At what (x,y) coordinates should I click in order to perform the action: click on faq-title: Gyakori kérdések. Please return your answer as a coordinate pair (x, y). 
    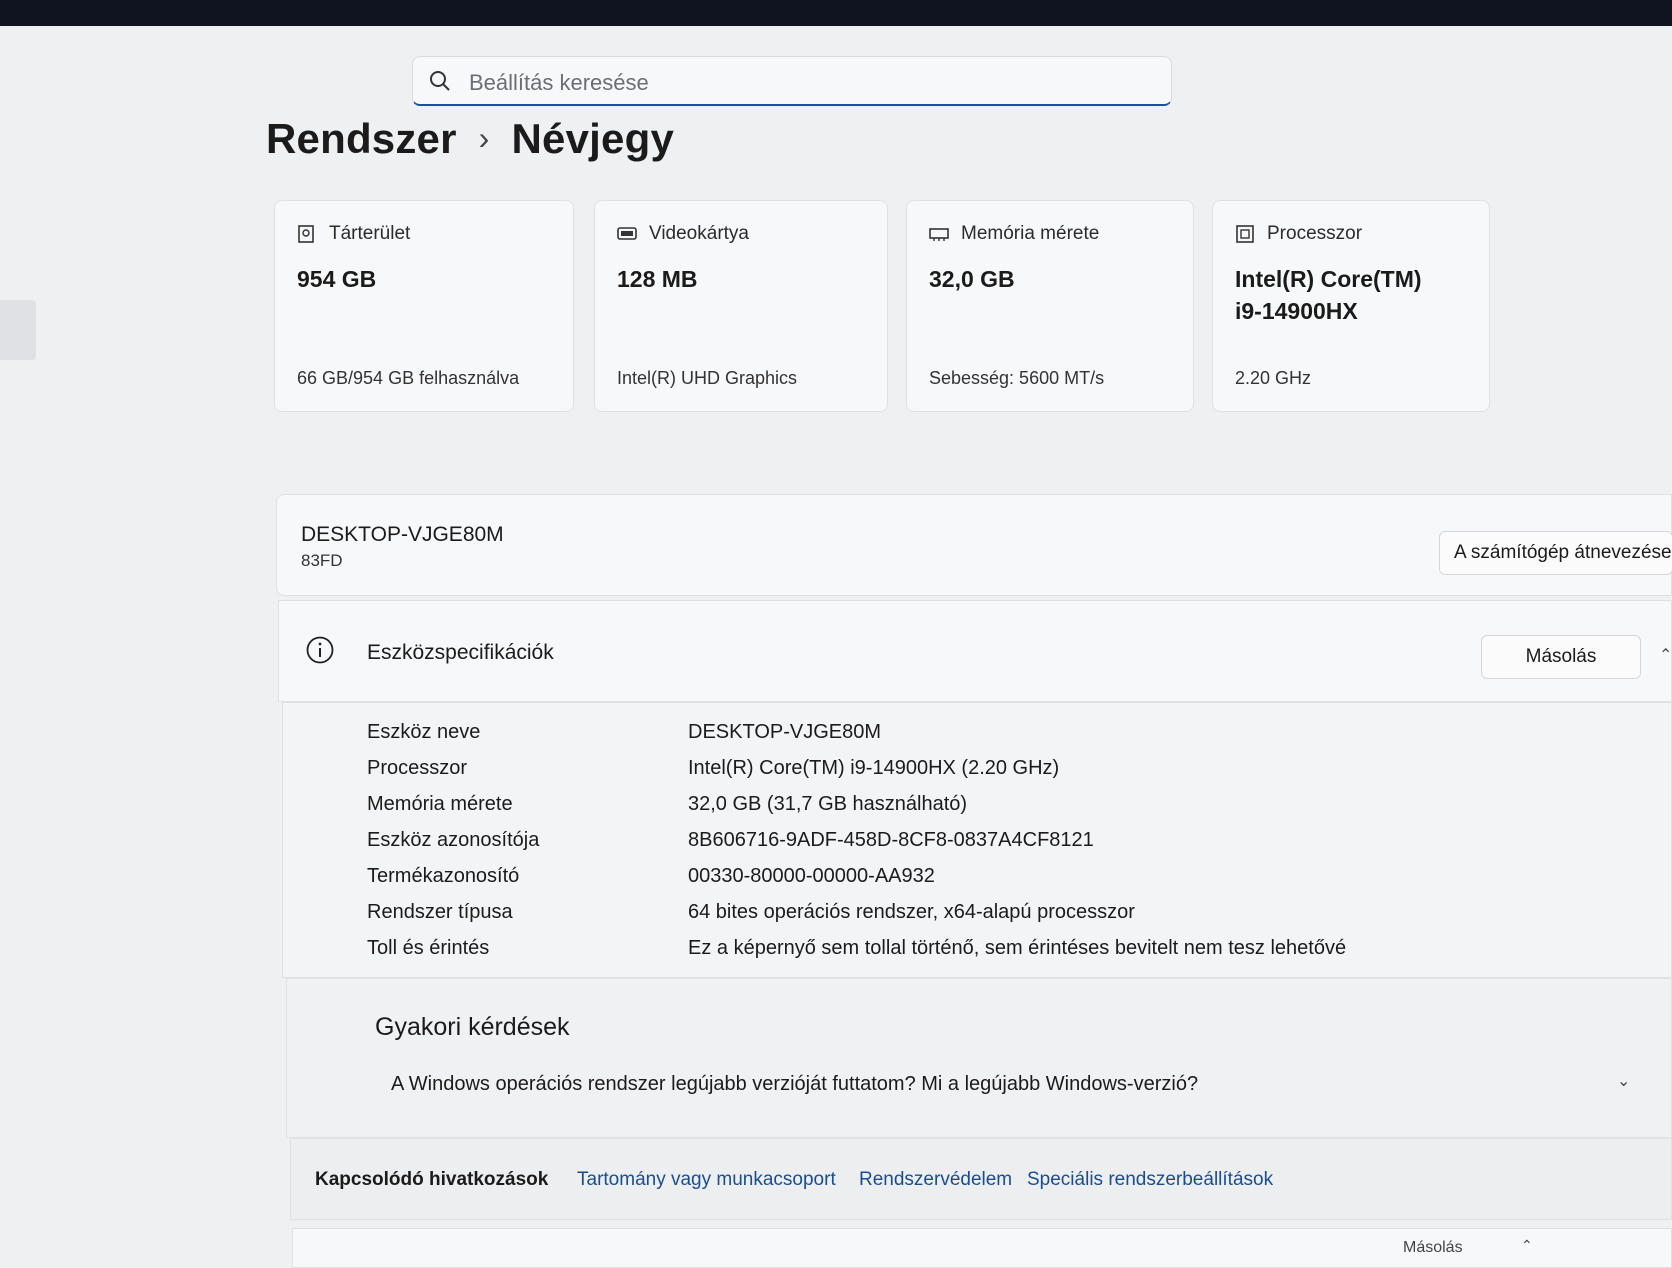
    Looking at the image, I should click on (472, 1027).